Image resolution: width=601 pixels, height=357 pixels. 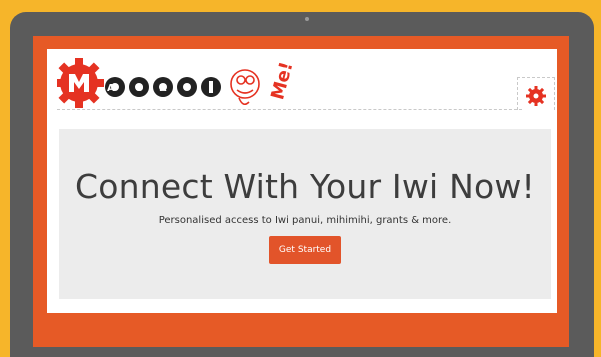 What do you see at coordinates (163, 88) in the screenshot?
I see `svg-text: R` at bounding box center [163, 88].